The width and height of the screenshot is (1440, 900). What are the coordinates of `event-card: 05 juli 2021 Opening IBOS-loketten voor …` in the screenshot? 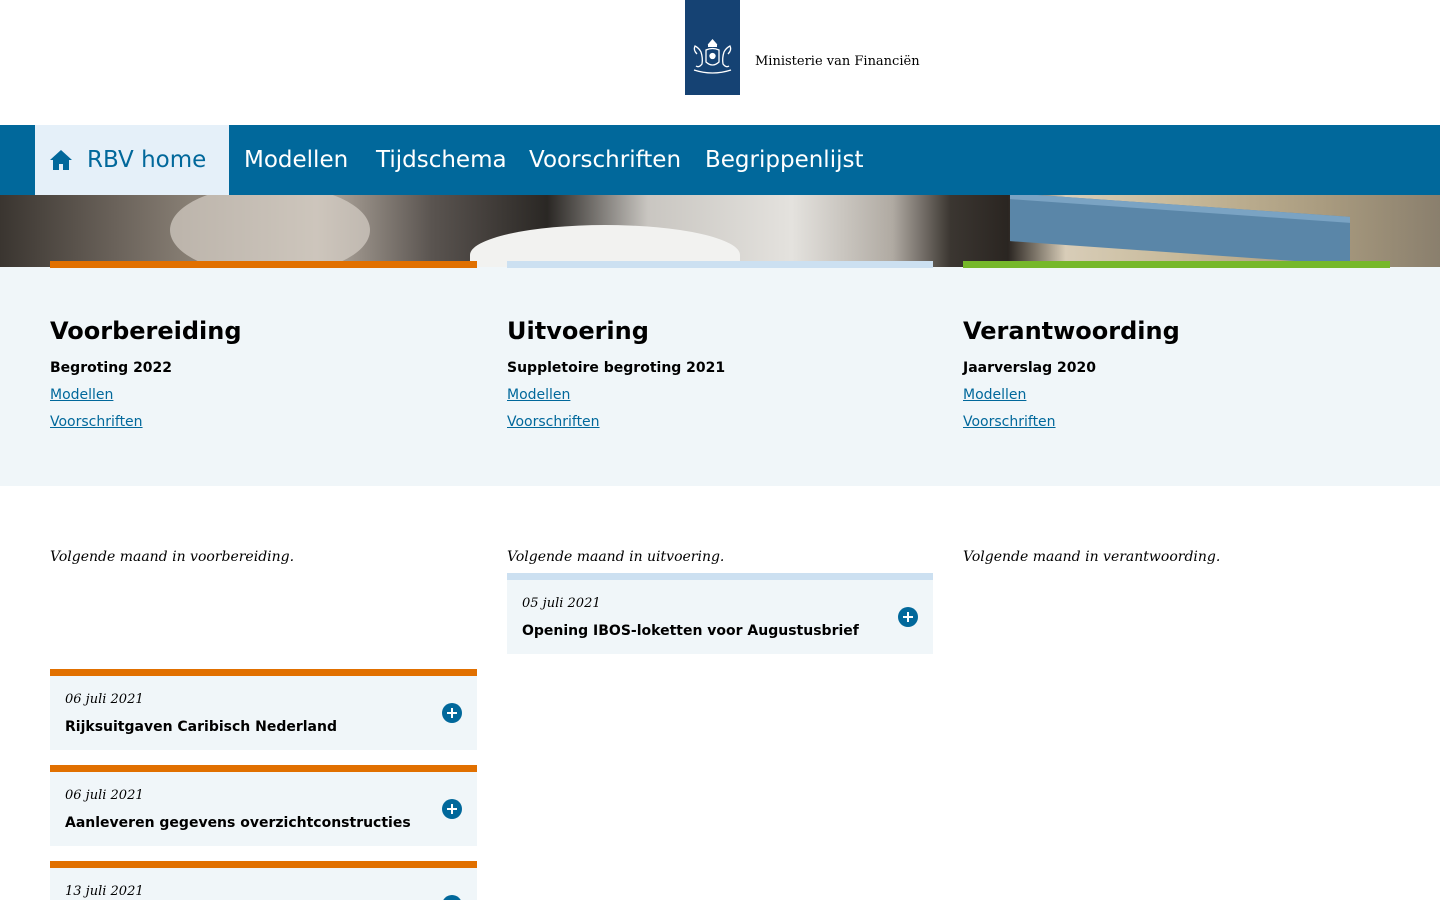 It's located at (720, 613).